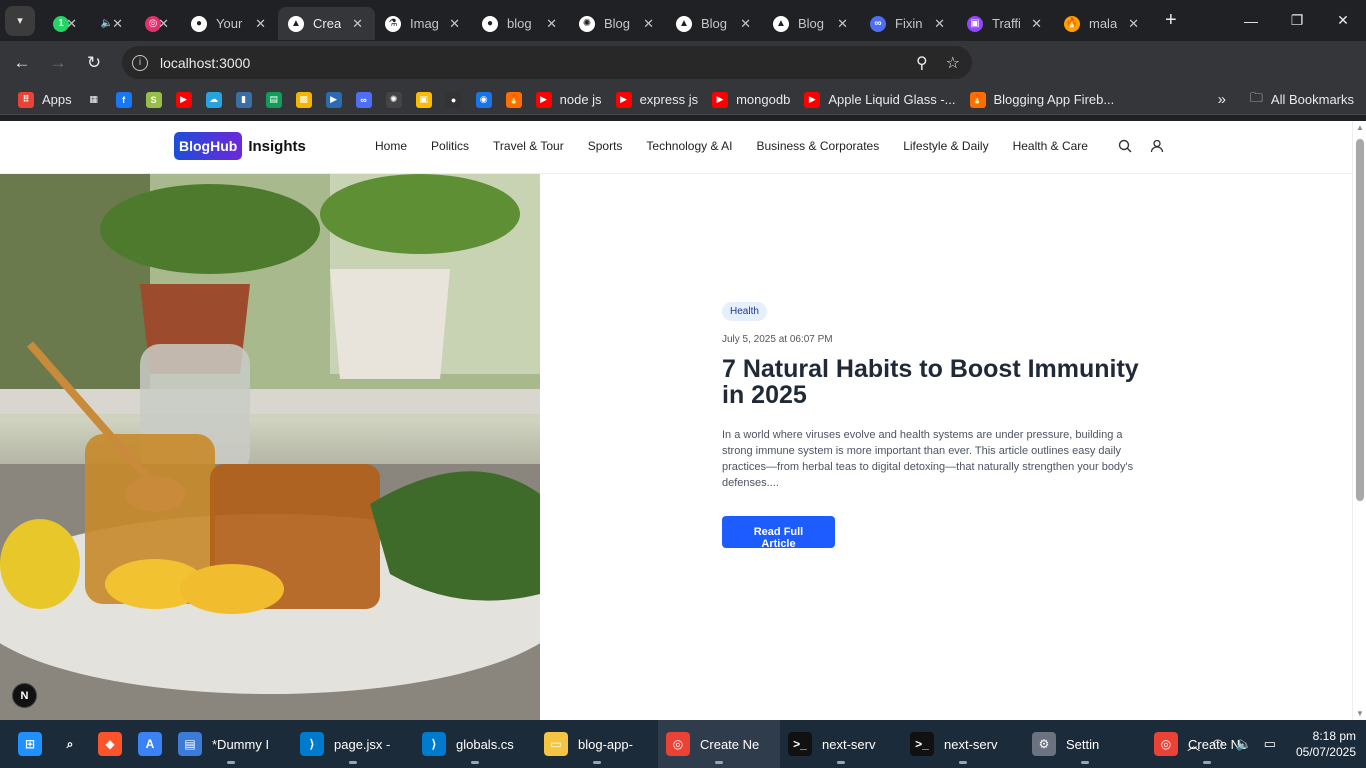 The image size is (1366, 768). What do you see at coordinates (303, 99) in the screenshot?
I see `bookmark-item: ▩` at bounding box center [303, 99].